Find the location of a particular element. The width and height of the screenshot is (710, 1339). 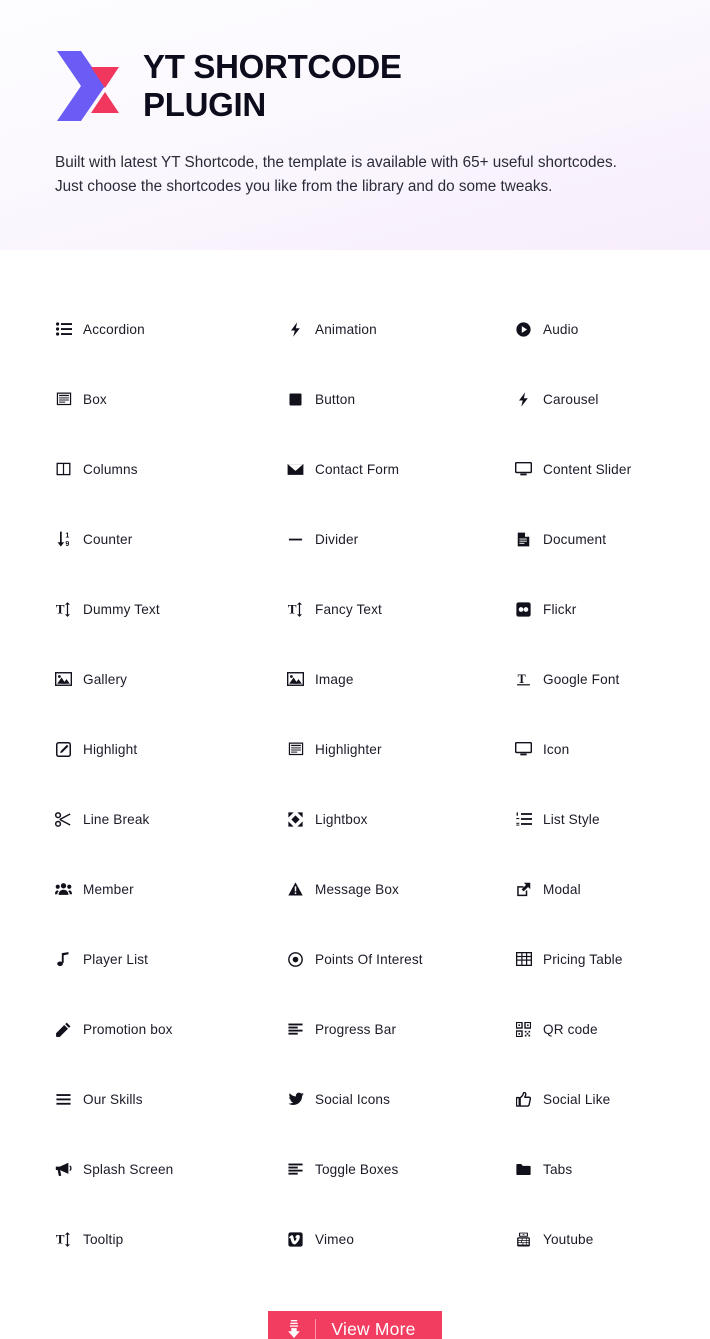

shortcode-label: Progress Bar is located at coordinates (356, 1029).